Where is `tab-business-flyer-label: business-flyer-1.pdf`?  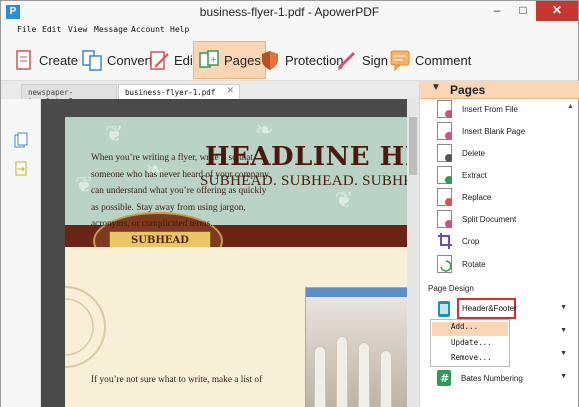
tab-business-flyer-label: business-flyer-1.pdf is located at coordinates (170, 92).